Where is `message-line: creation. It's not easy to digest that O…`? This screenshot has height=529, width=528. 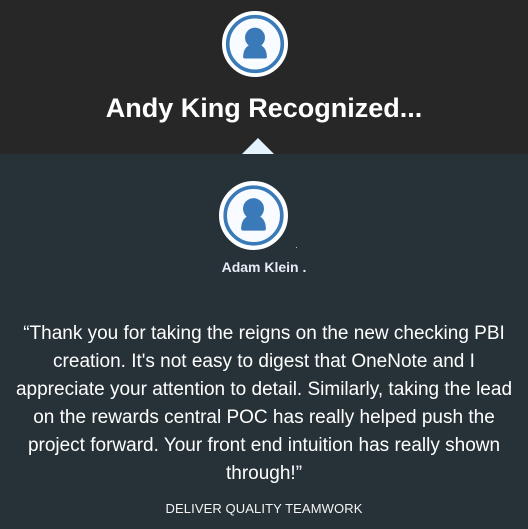
message-line: creation. It's not easy to digest that O… is located at coordinates (264, 361).